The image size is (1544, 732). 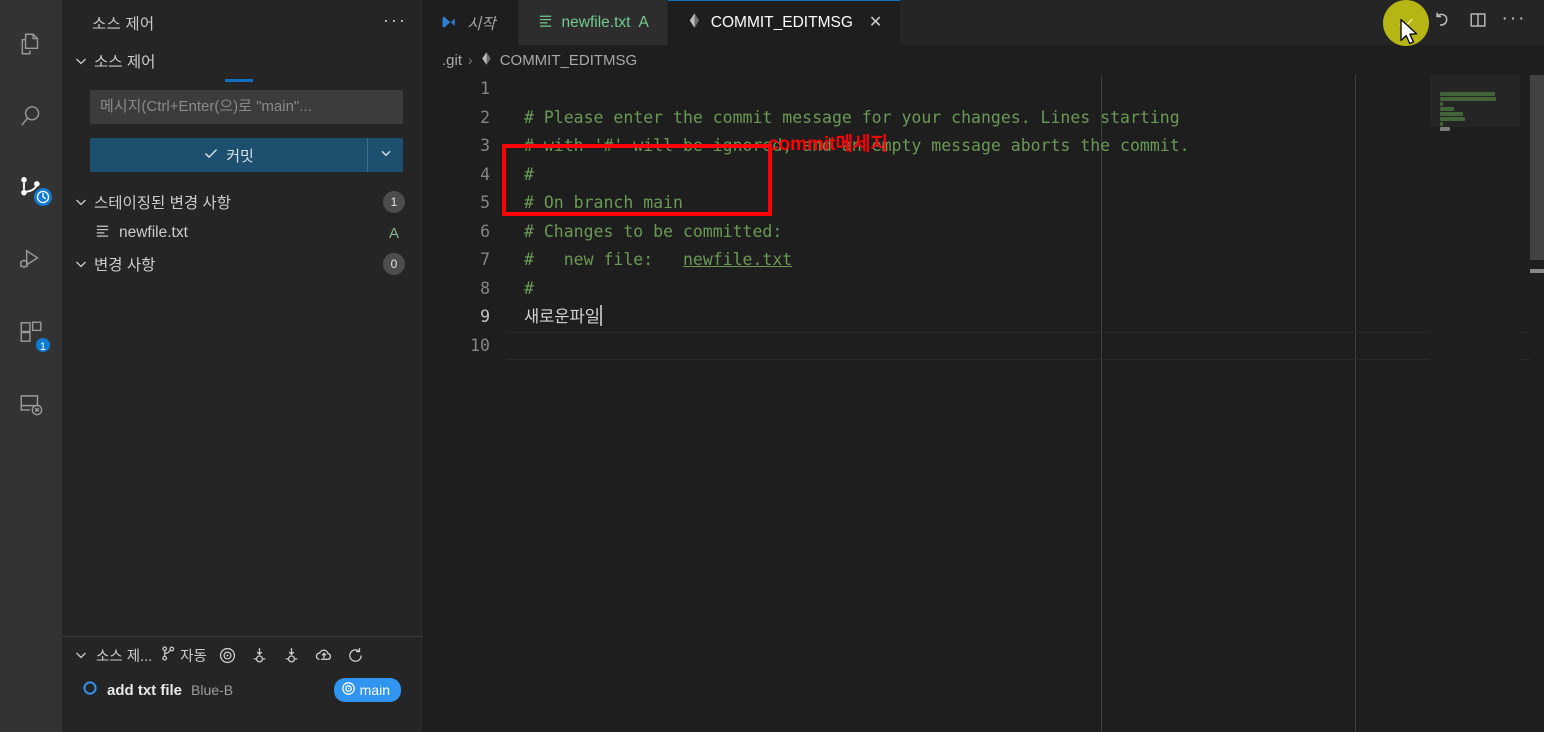 What do you see at coordinates (600, 315) in the screenshot?
I see `text-cursor` at bounding box center [600, 315].